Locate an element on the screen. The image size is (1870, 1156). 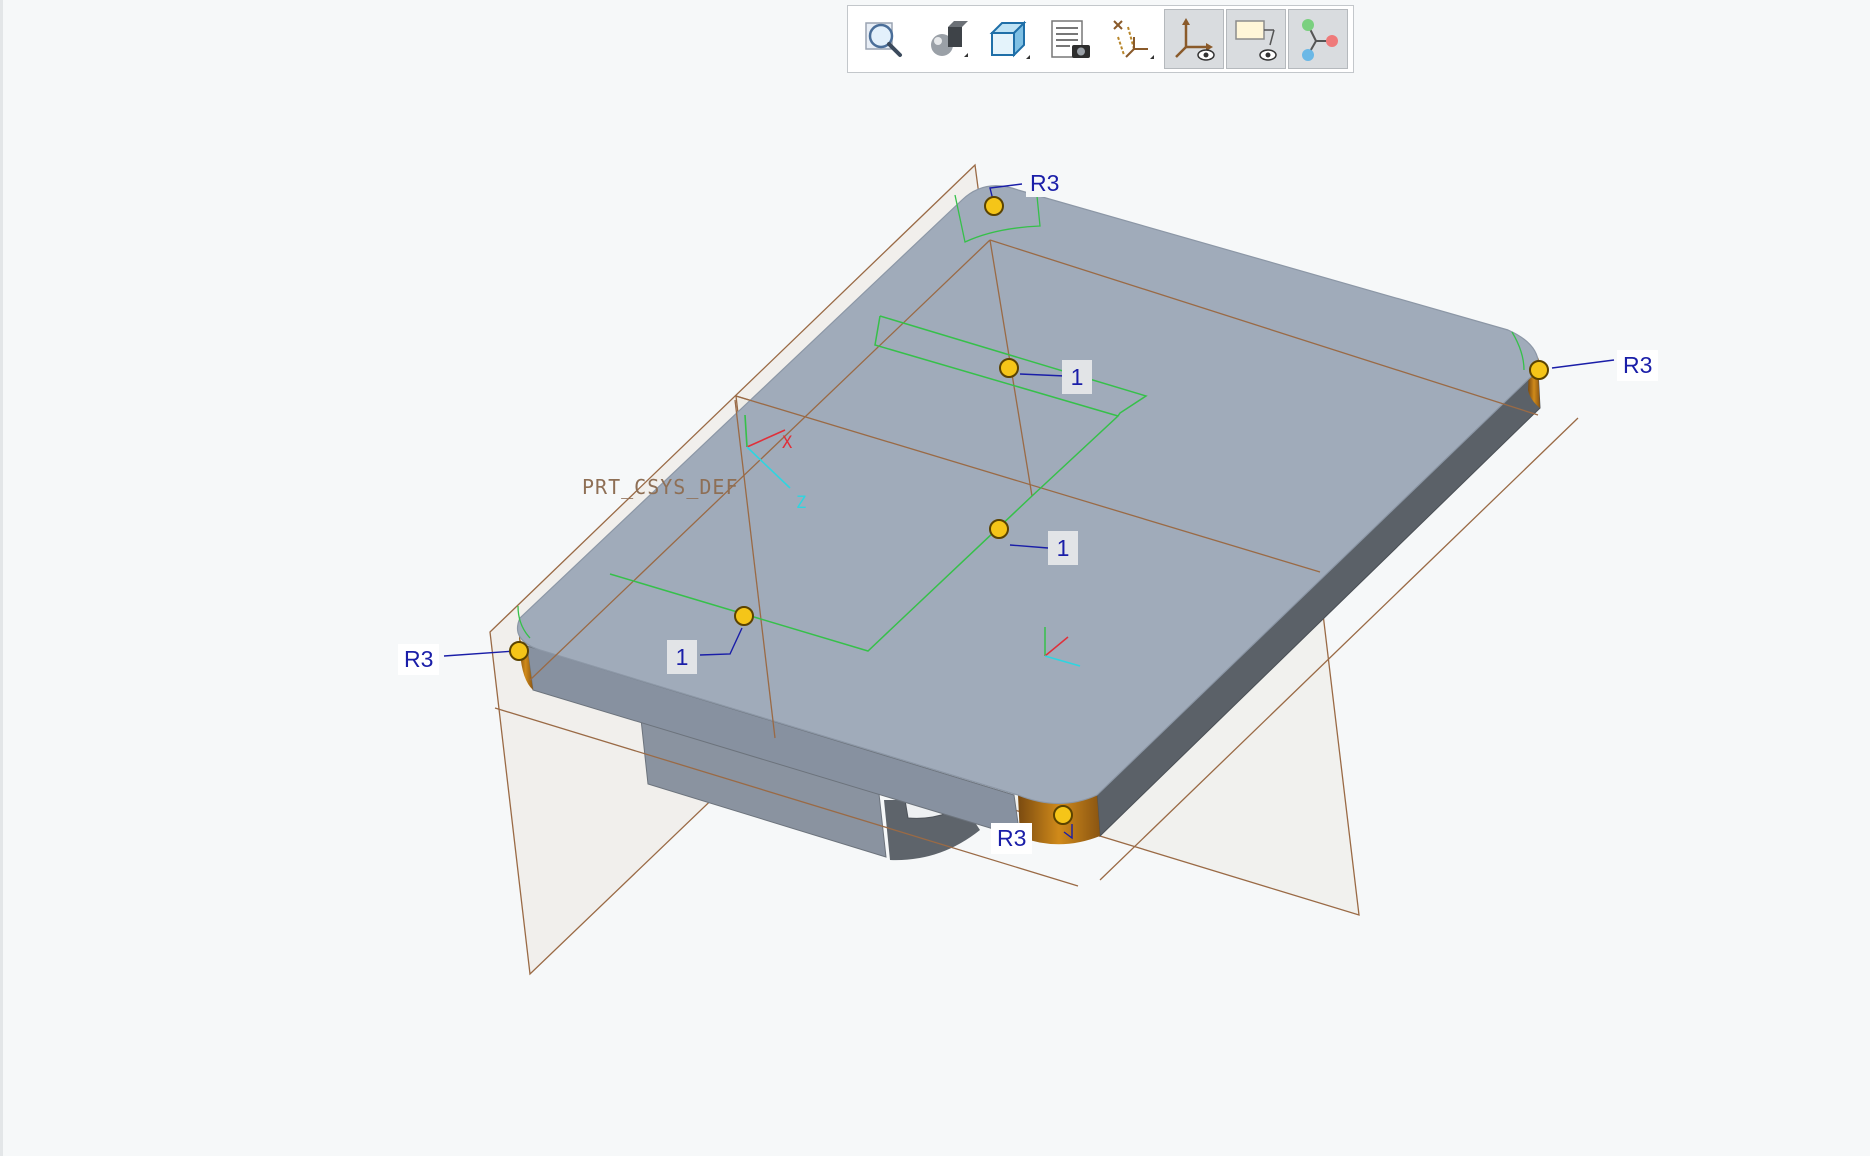
saved-orientations-icon is located at coordinates (1009, 39).